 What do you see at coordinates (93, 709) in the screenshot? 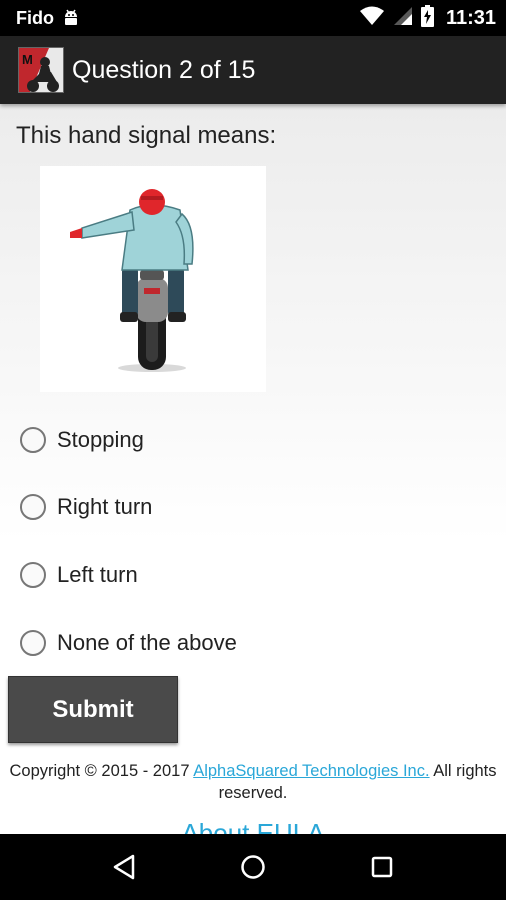
I see `submit-button: Submit` at bounding box center [93, 709].